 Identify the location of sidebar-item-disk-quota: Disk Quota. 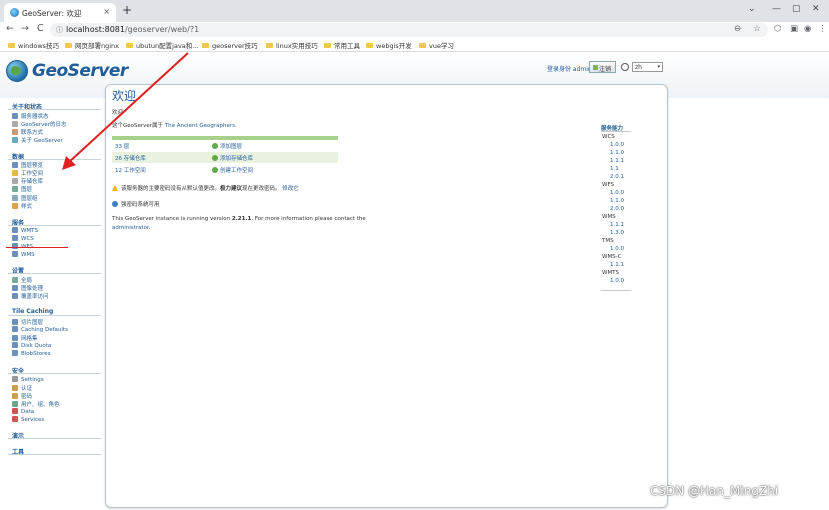
(31, 345).